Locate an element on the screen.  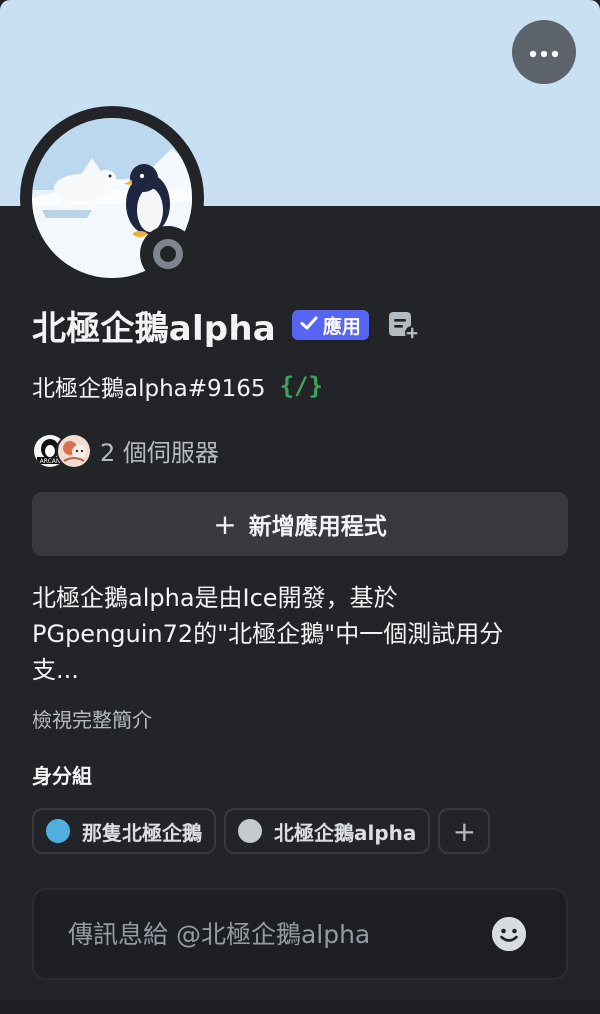
offline-status-icon is located at coordinates (168, 254).